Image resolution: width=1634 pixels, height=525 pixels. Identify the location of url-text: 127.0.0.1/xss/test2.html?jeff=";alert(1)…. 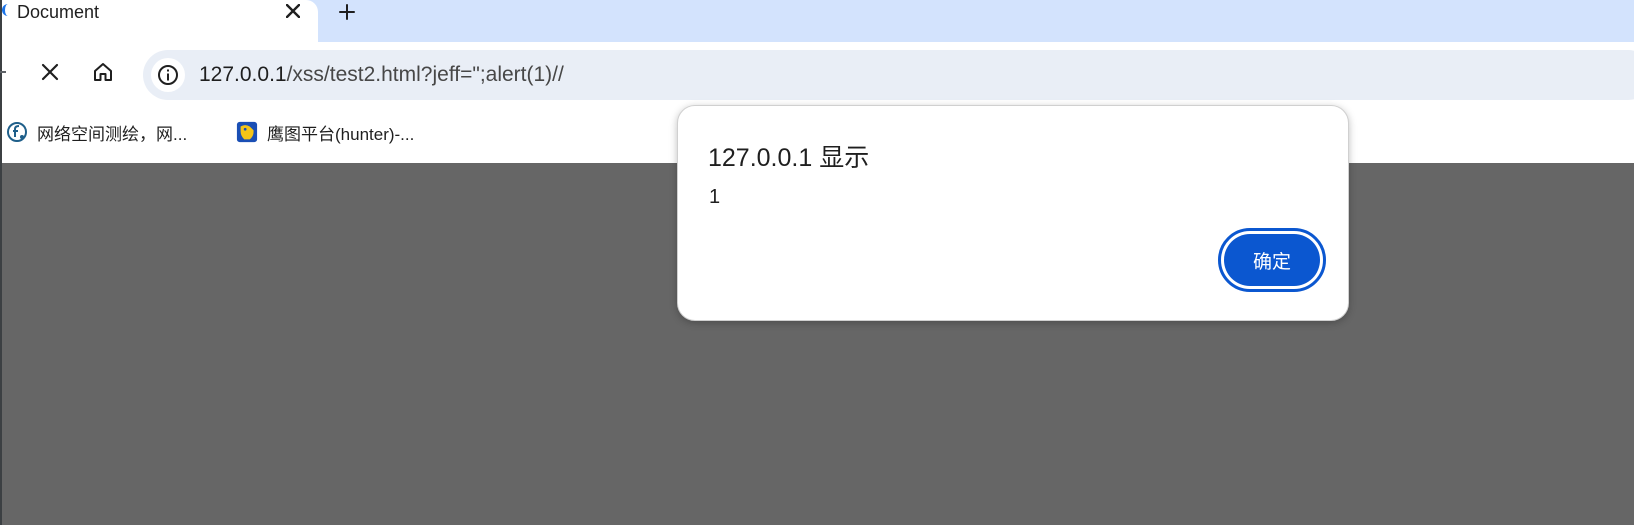
(381, 75).